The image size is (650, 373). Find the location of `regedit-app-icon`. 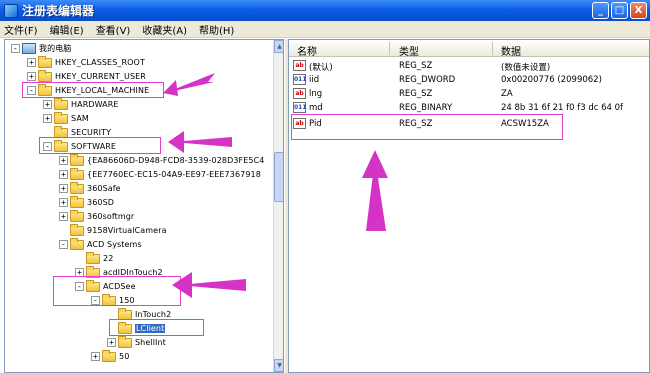

regedit-app-icon is located at coordinates (11, 10).